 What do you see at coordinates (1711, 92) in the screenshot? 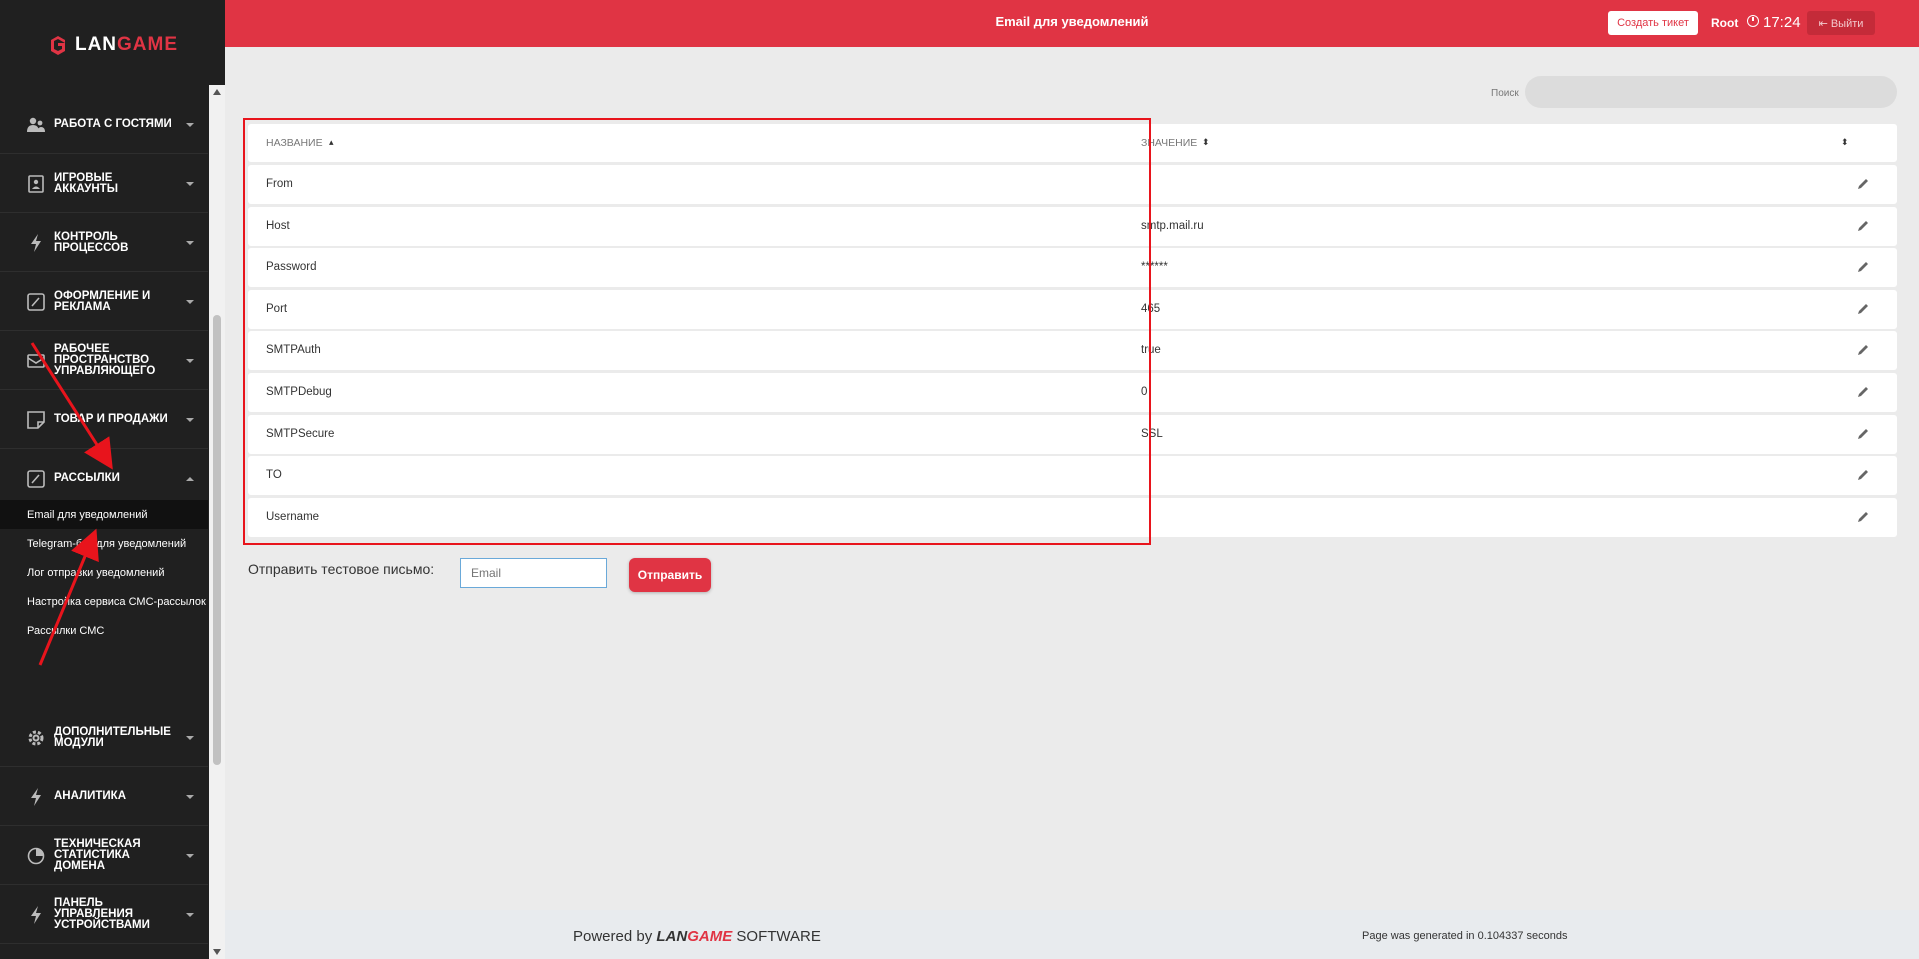
I see `search-input` at bounding box center [1711, 92].